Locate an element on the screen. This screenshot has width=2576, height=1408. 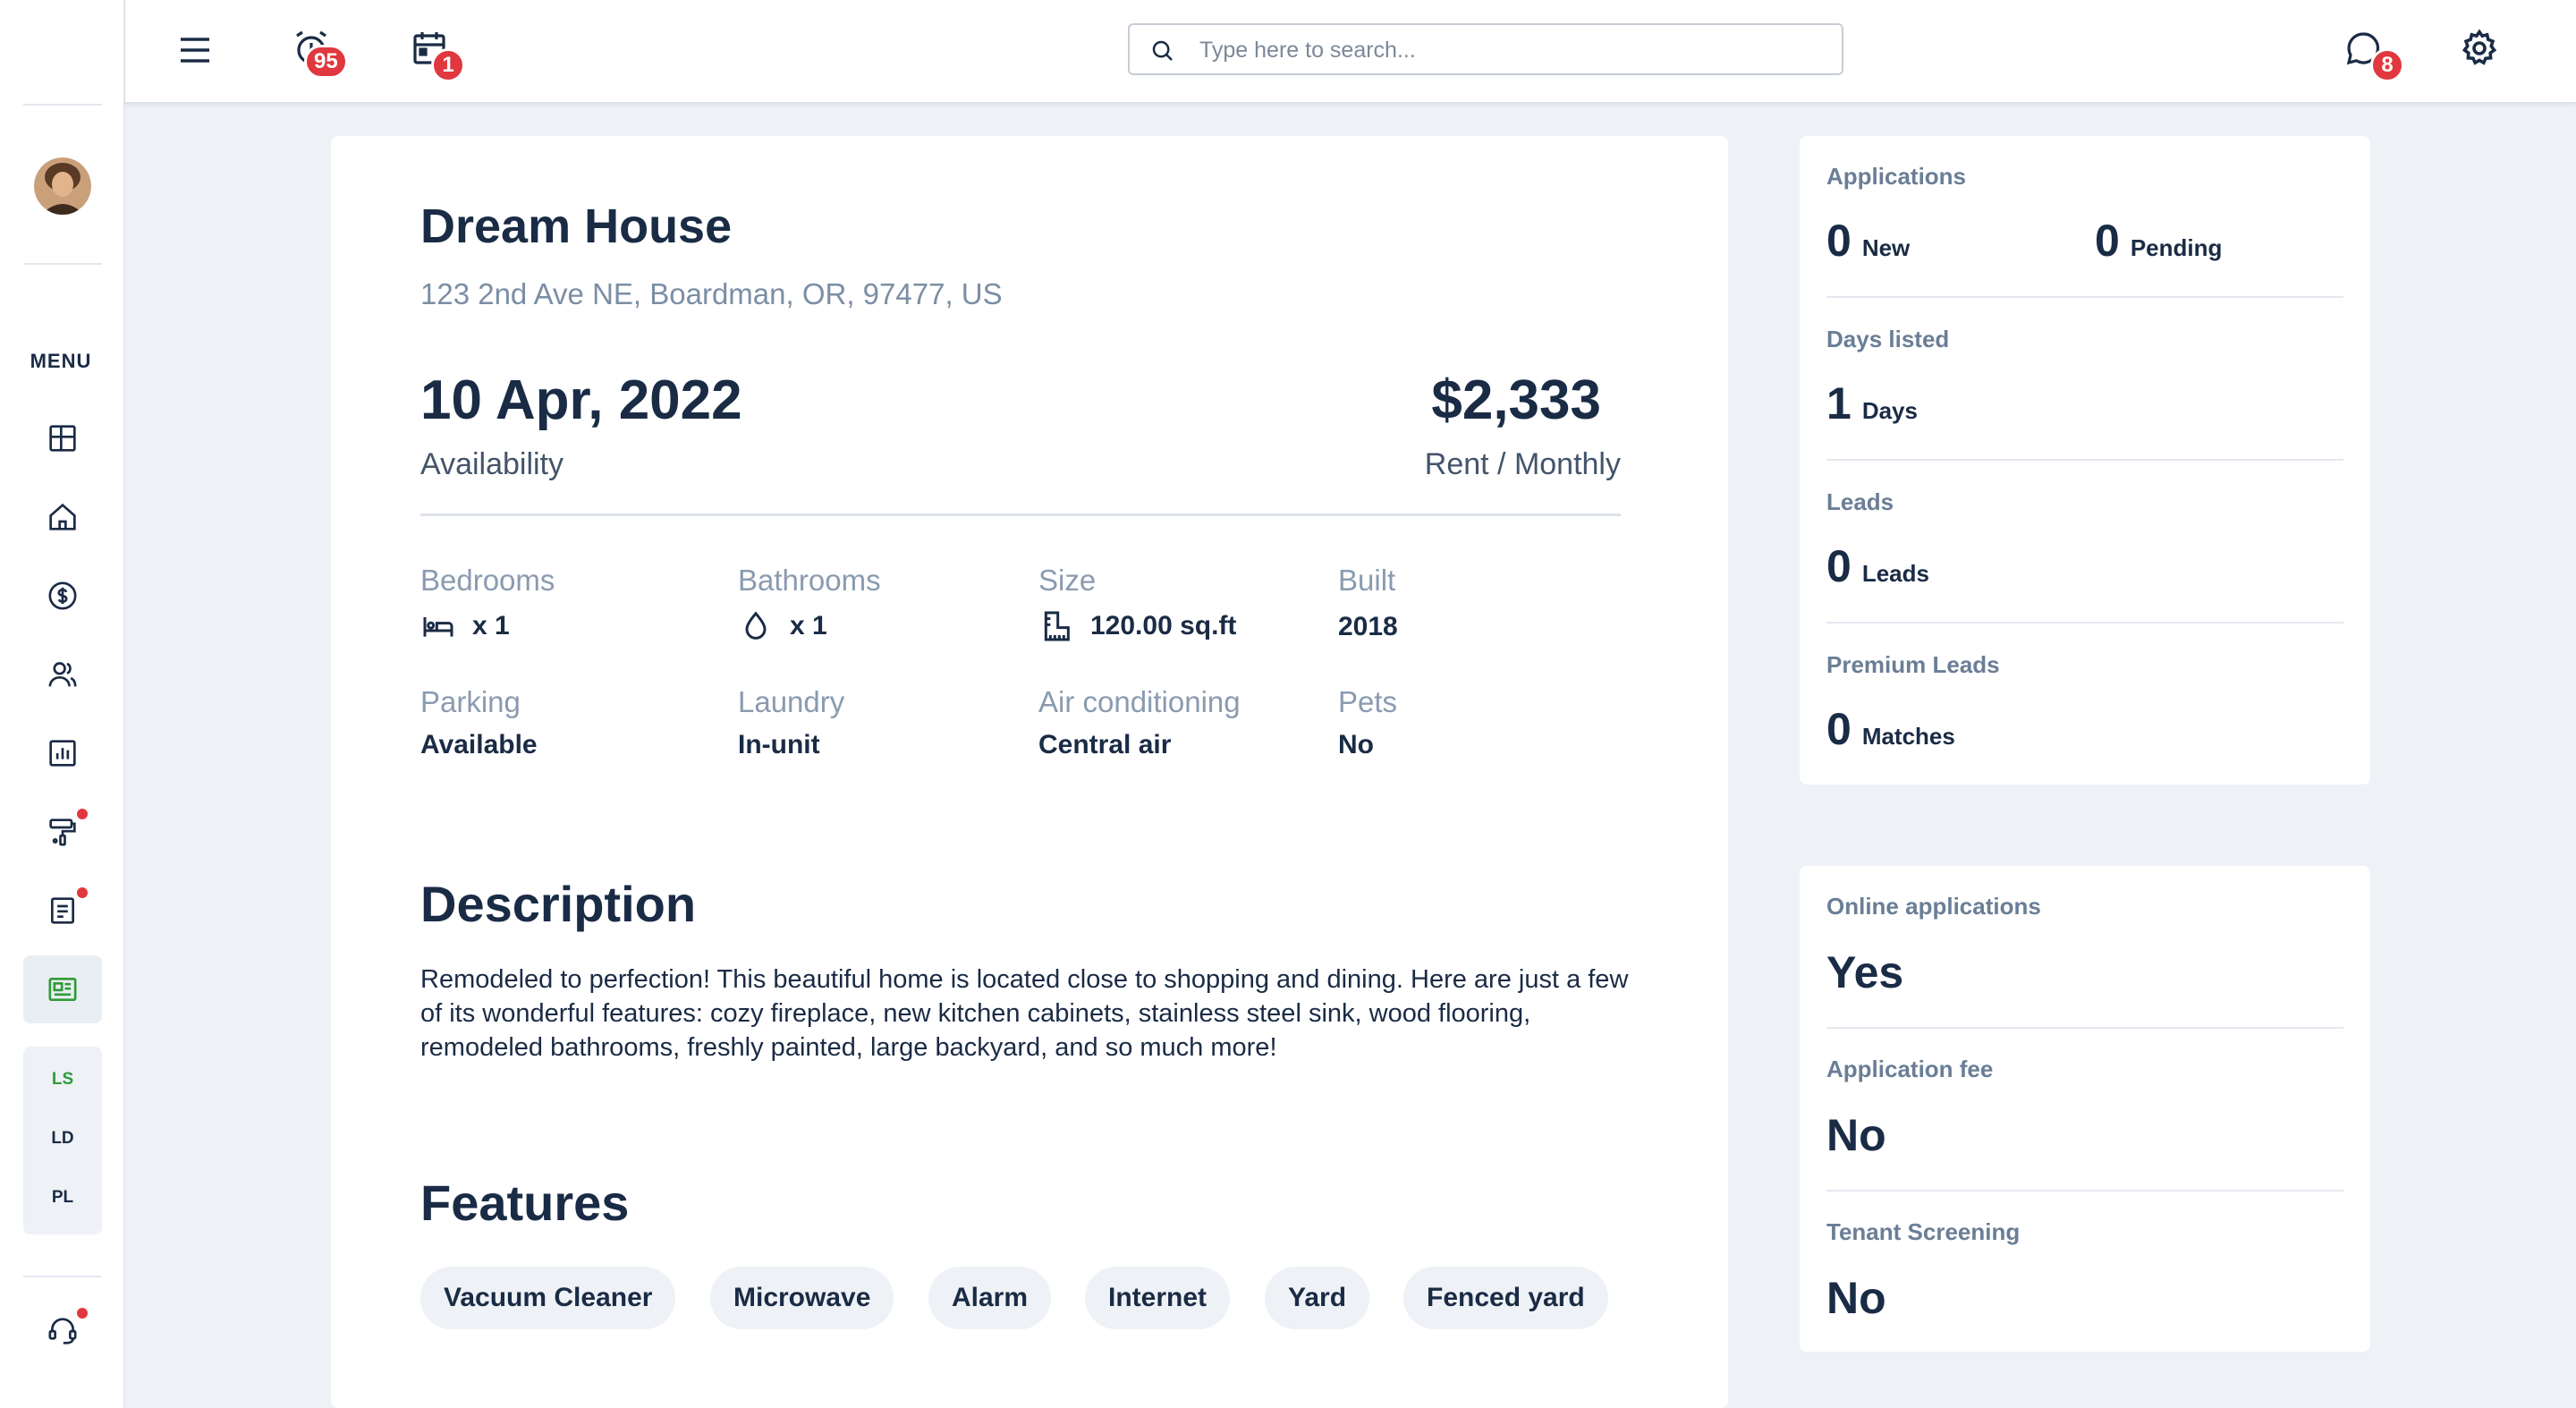
leads-count: 0 is located at coordinates (1839, 566).